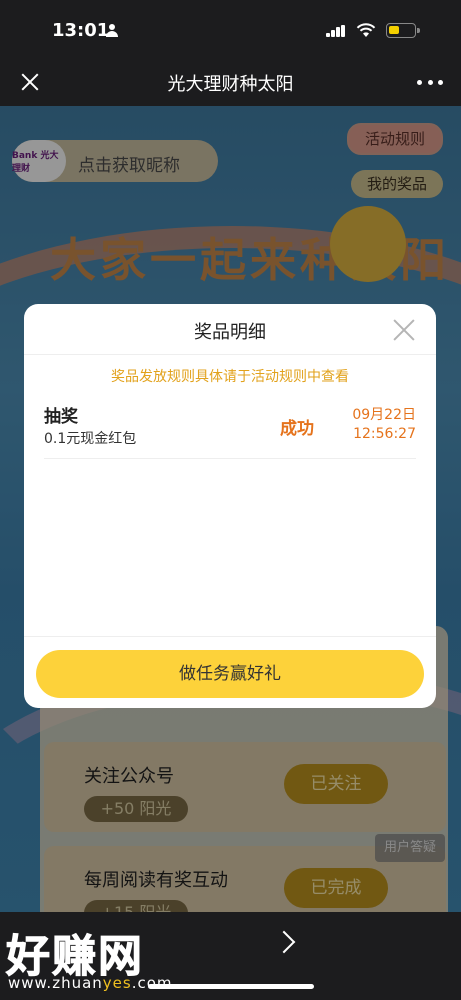 Image resolution: width=461 pixels, height=1000 pixels. Describe the element at coordinates (230, 956) in the screenshot. I see `bottom-bar: 好赚网 www.zhuanyes.com` at that location.